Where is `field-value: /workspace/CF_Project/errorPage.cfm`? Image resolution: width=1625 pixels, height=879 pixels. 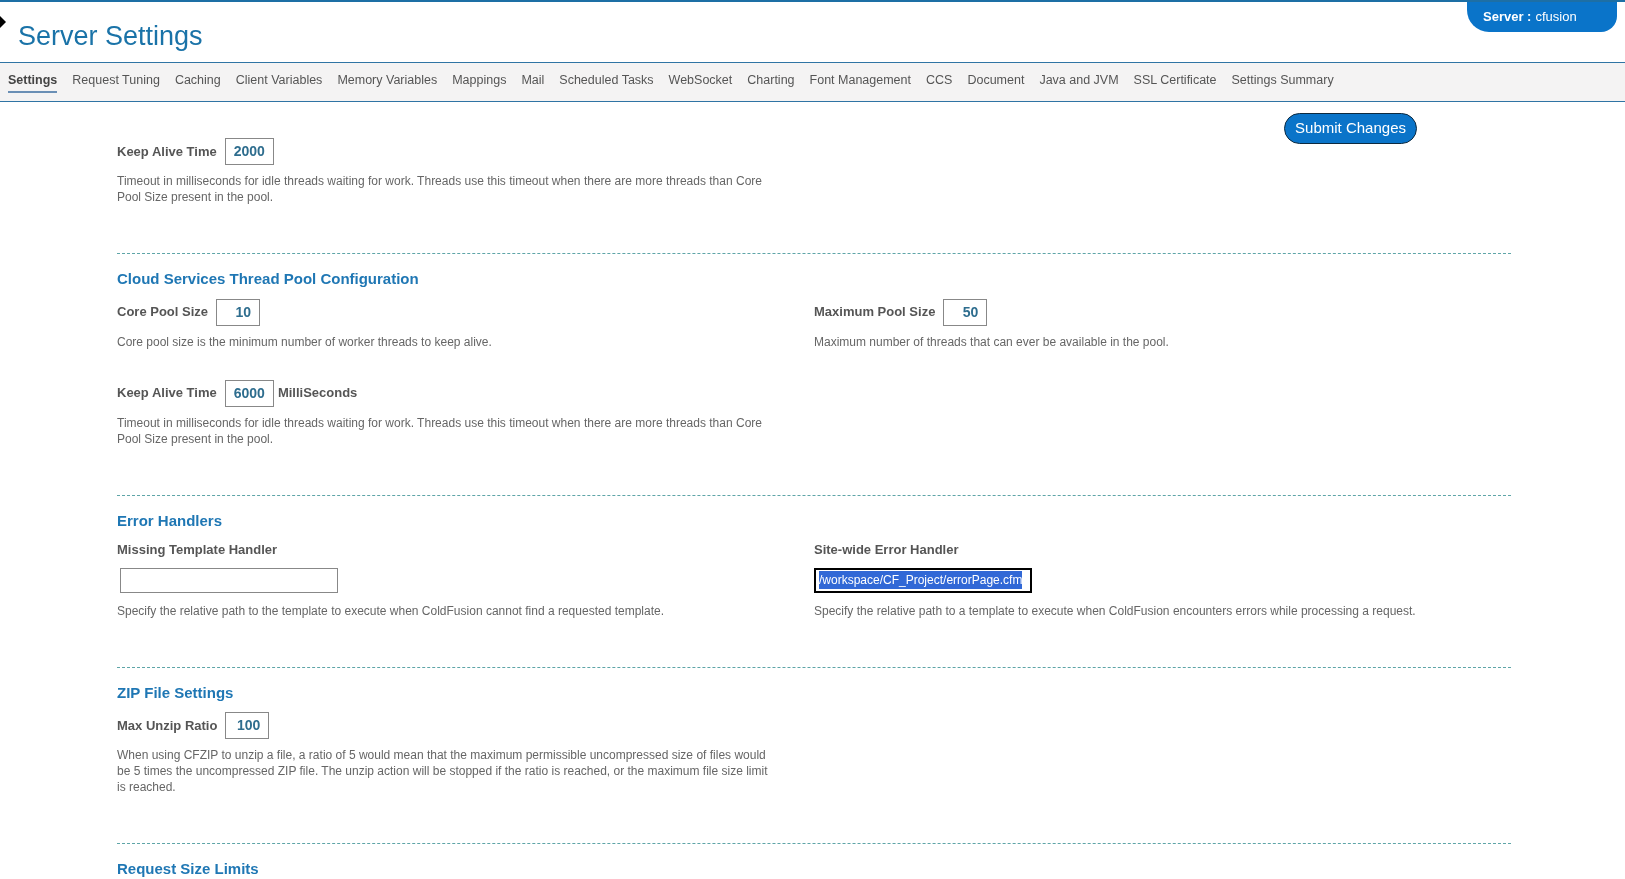 field-value: /workspace/CF_Project/errorPage.cfm is located at coordinates (921, 580).